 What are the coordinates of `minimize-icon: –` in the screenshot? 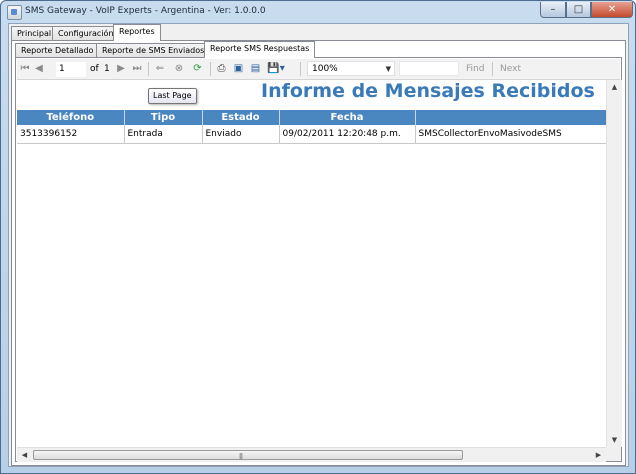 It's located at (553, 9).